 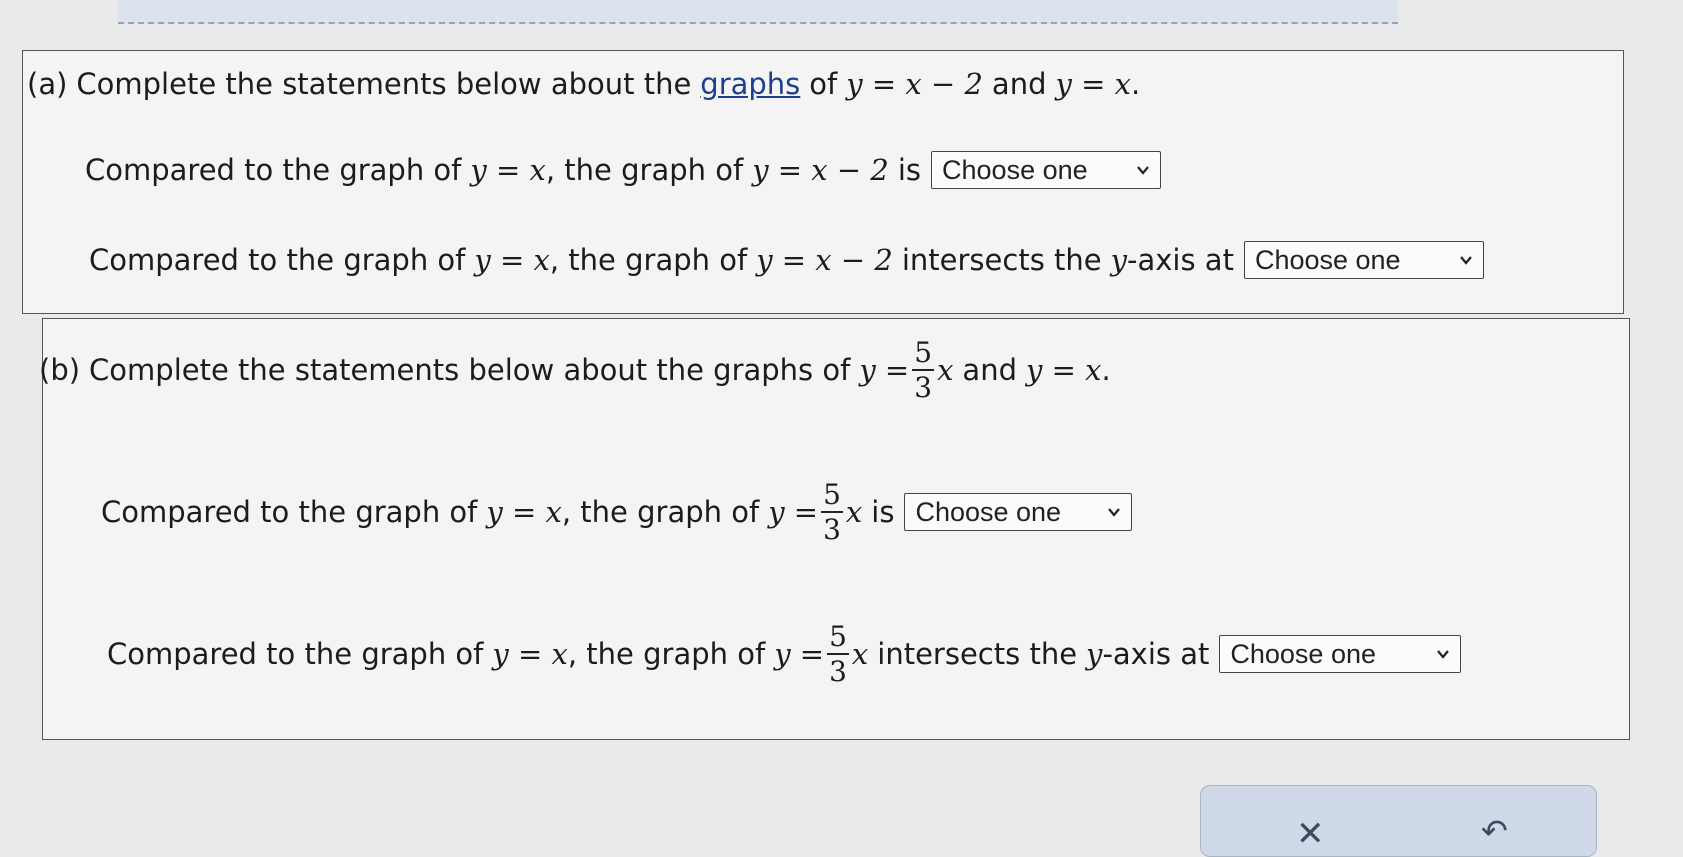 I want to click on clear-icon: ✕, so click(x=1310, y=834).